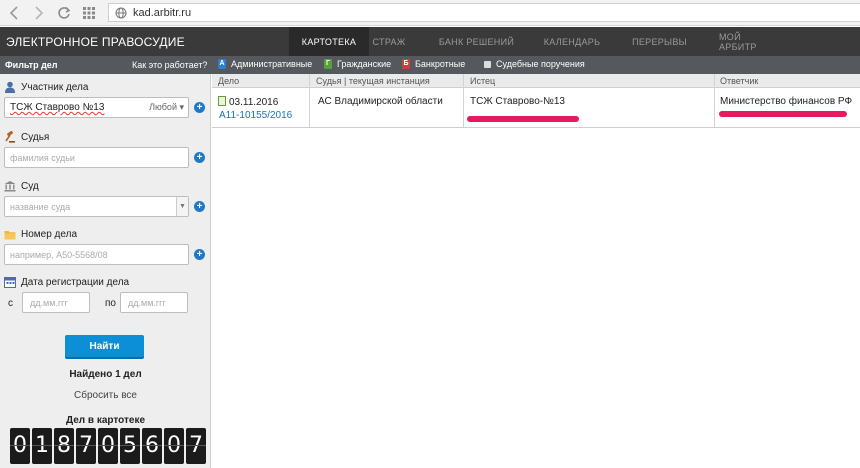 The width and height of the screenshot is (860, 468). What do you see at coordinates (26, 137) in the screenshot?
I see `judge-label: Судья` at bounding box center [26, 137].